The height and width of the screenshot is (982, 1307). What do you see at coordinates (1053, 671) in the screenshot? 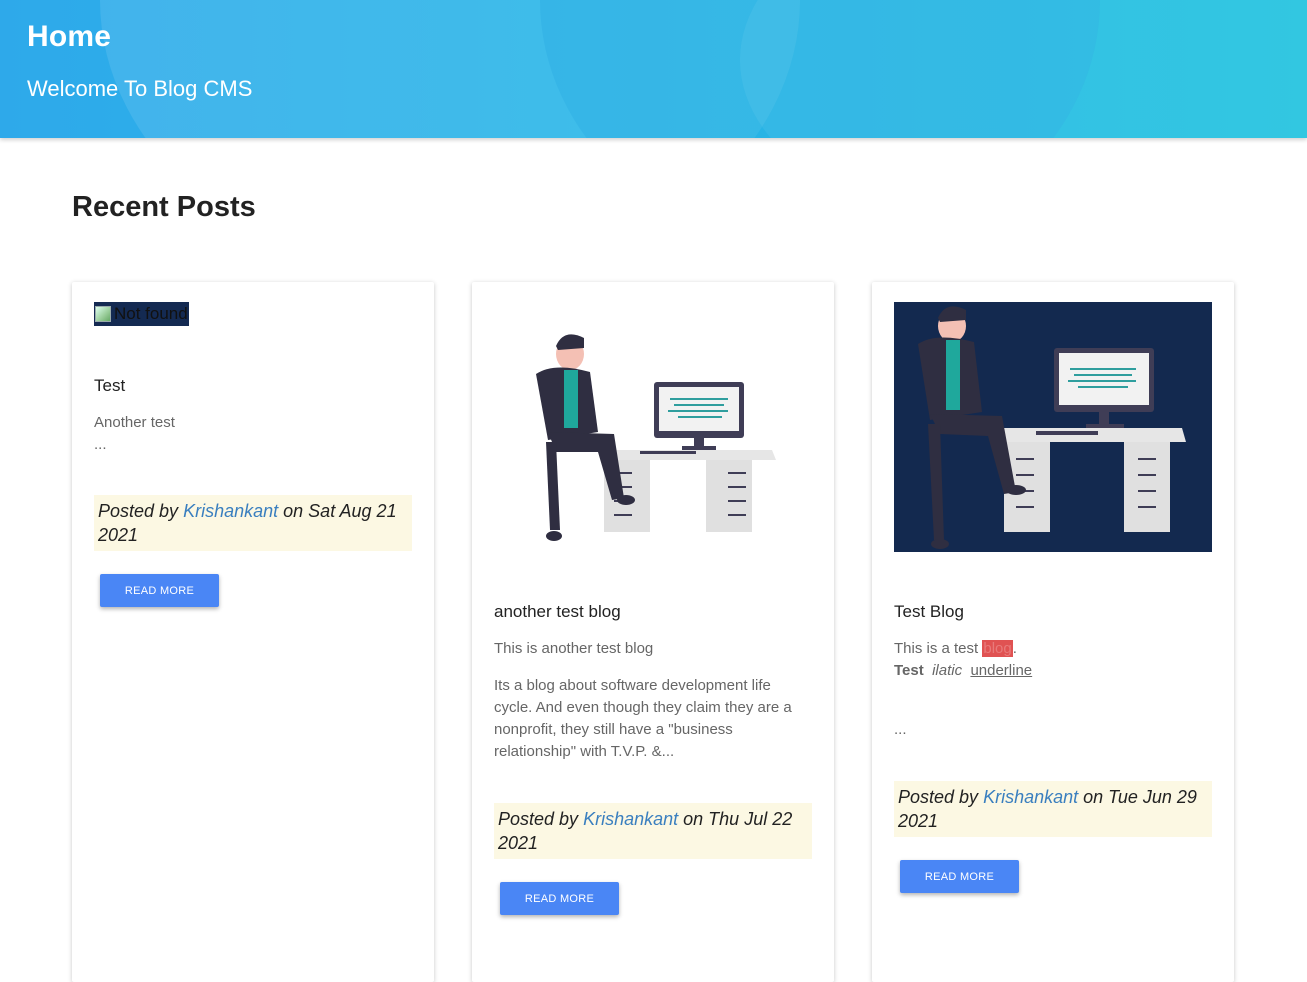
I see `excerpt-line: Test ilatic underline` at bounding box center [1053, 671].